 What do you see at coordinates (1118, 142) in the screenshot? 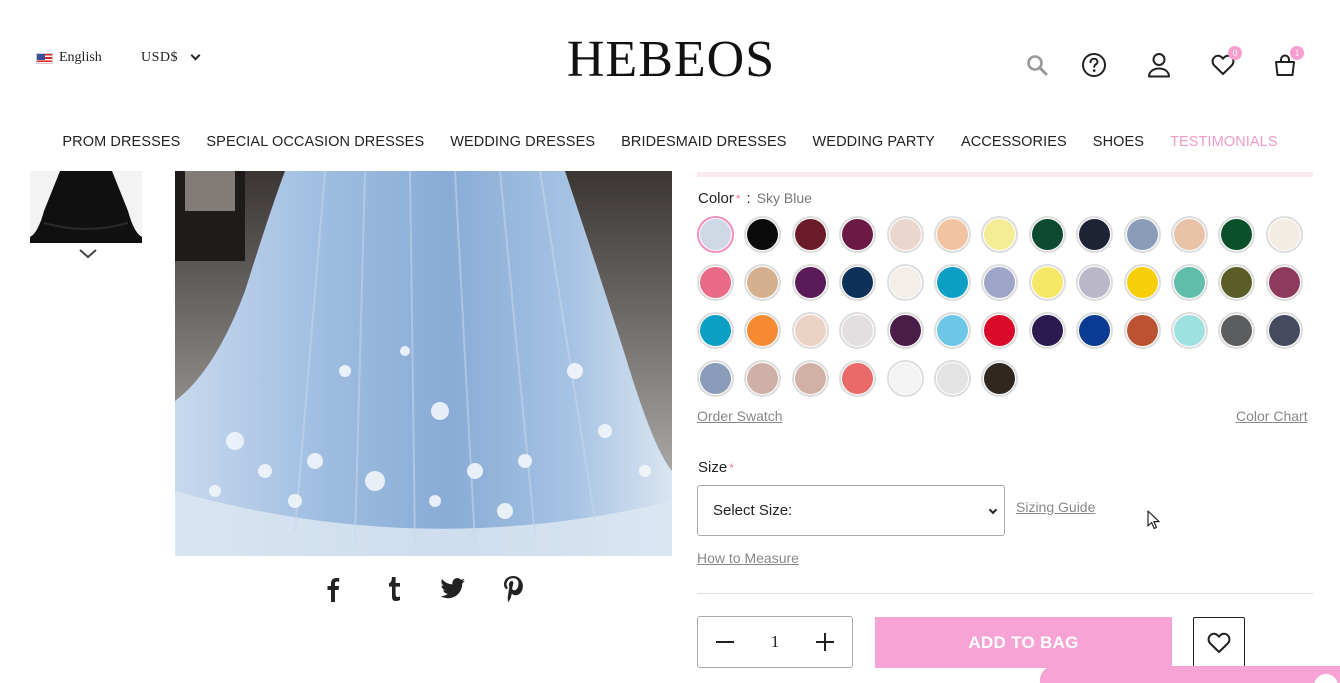
I see `nav-item-shoes: SHOES` at bounding box center [1118, 142].